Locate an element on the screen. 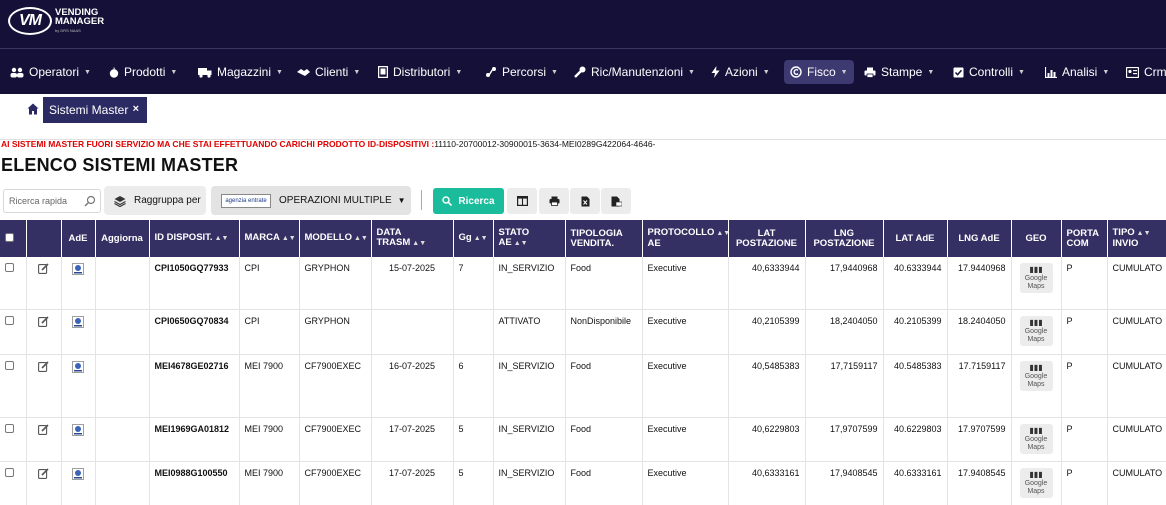  col-marca: MARCA ▲▼ is located at coordinates (269, 238).